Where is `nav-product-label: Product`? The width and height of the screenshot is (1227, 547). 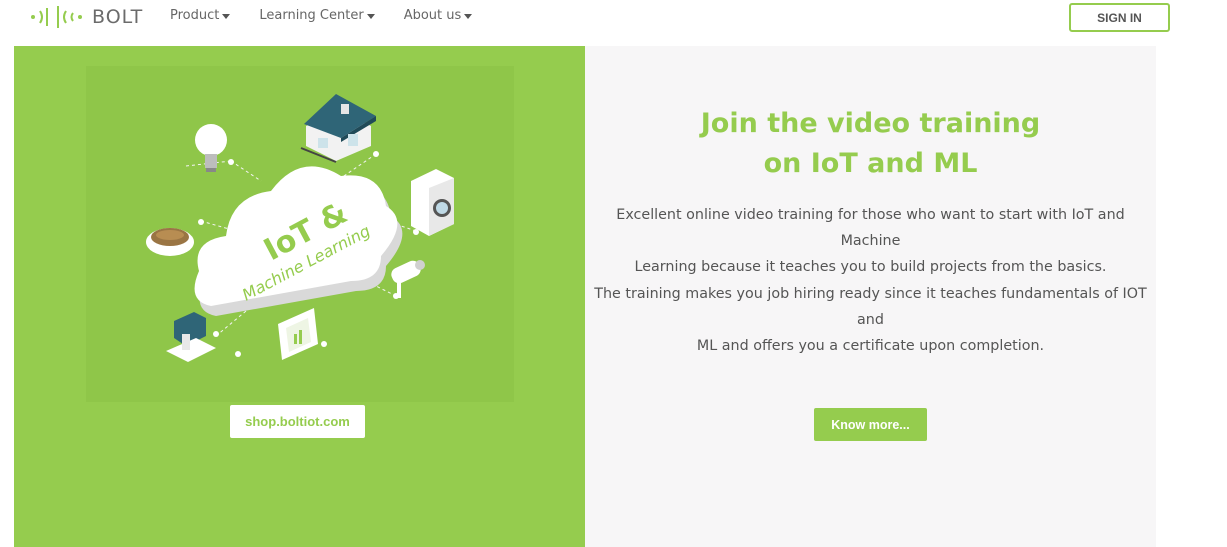 nav-product-label: Product is located at coordinates (195, 15).